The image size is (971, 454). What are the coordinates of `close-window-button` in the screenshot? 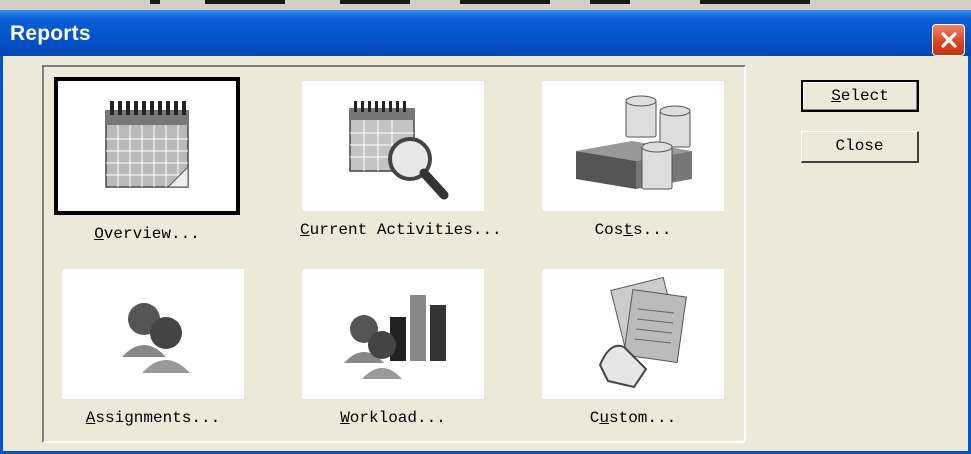 It's located at (948, 40).